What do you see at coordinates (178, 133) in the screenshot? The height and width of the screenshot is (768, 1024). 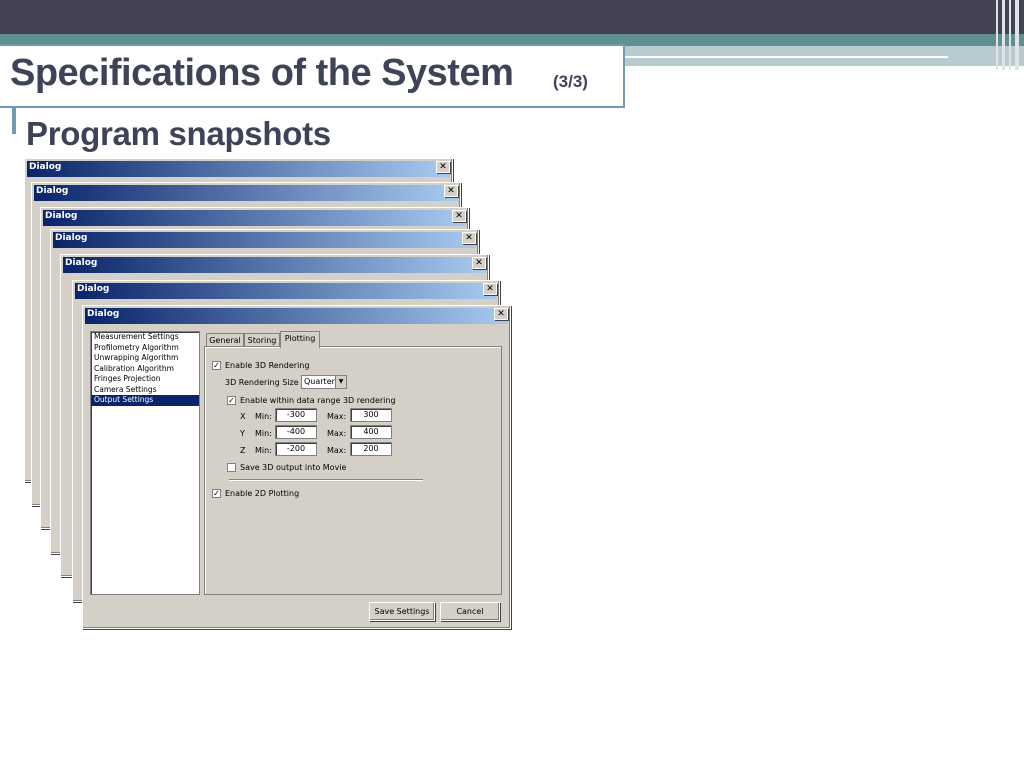 I see `slide-subtitle: Program snapshots` at bounding box center [178, 133].